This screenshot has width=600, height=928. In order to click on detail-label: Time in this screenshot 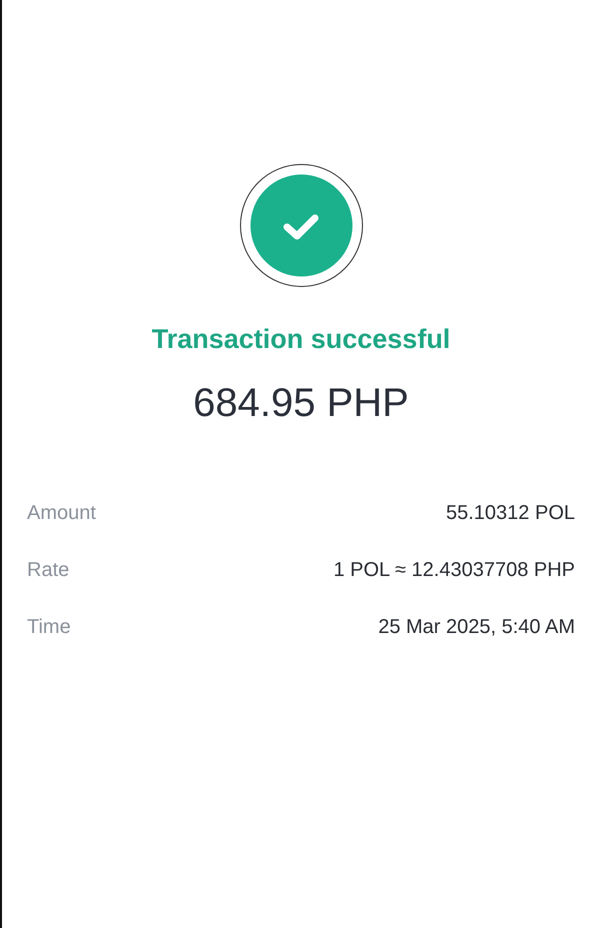, I will do `click(49, 627)`.